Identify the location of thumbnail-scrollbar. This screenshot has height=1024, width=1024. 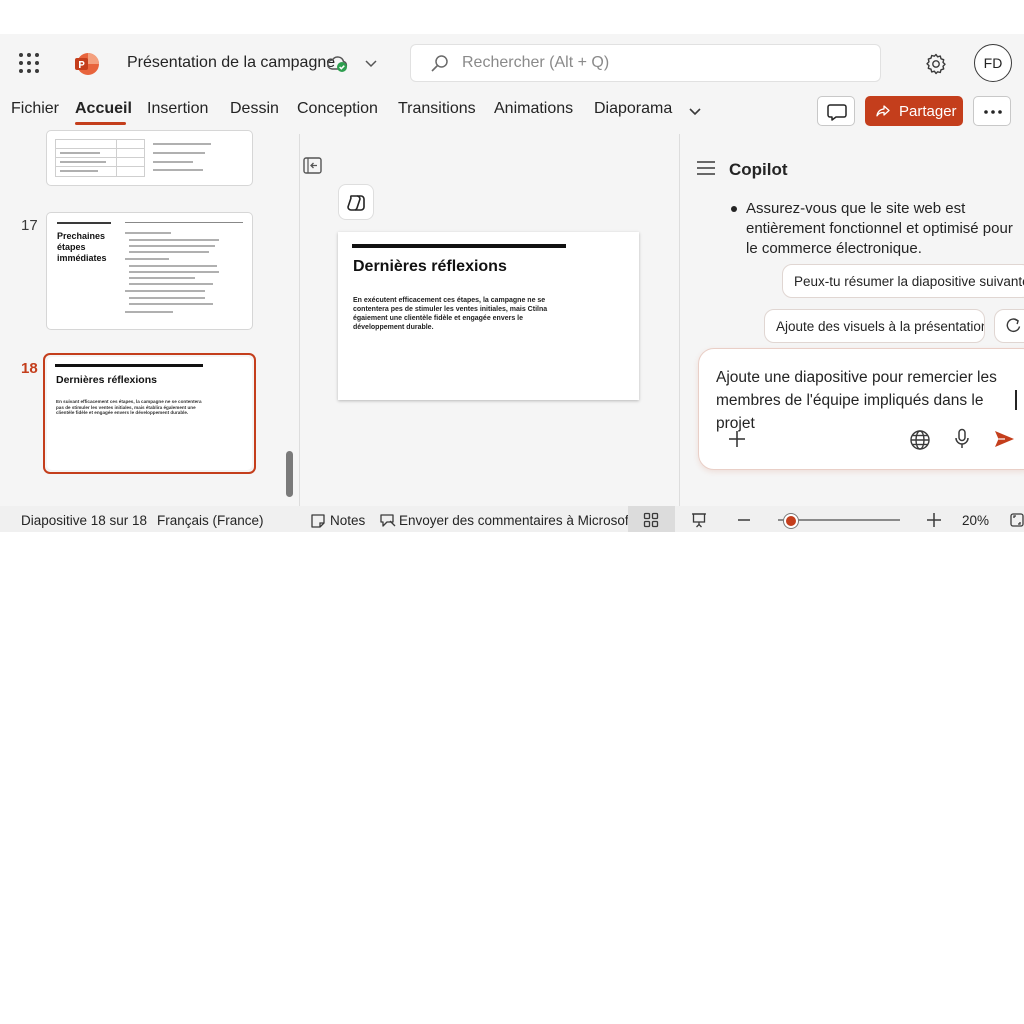
(289, 474).